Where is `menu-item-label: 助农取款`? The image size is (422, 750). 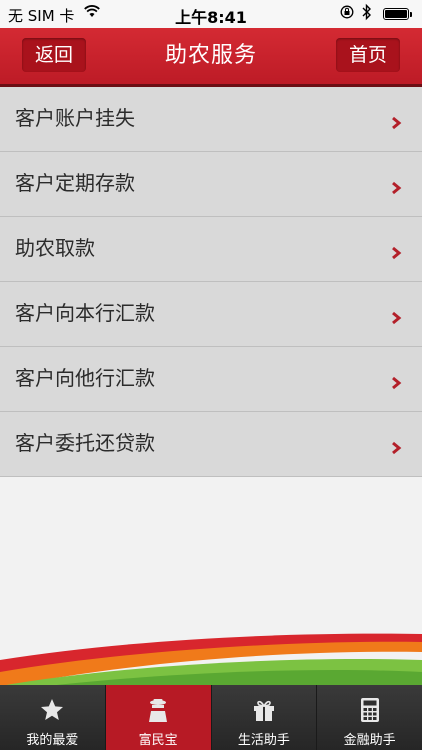 menu-item-label: 助农取款 is located at coordinates (55, 248).